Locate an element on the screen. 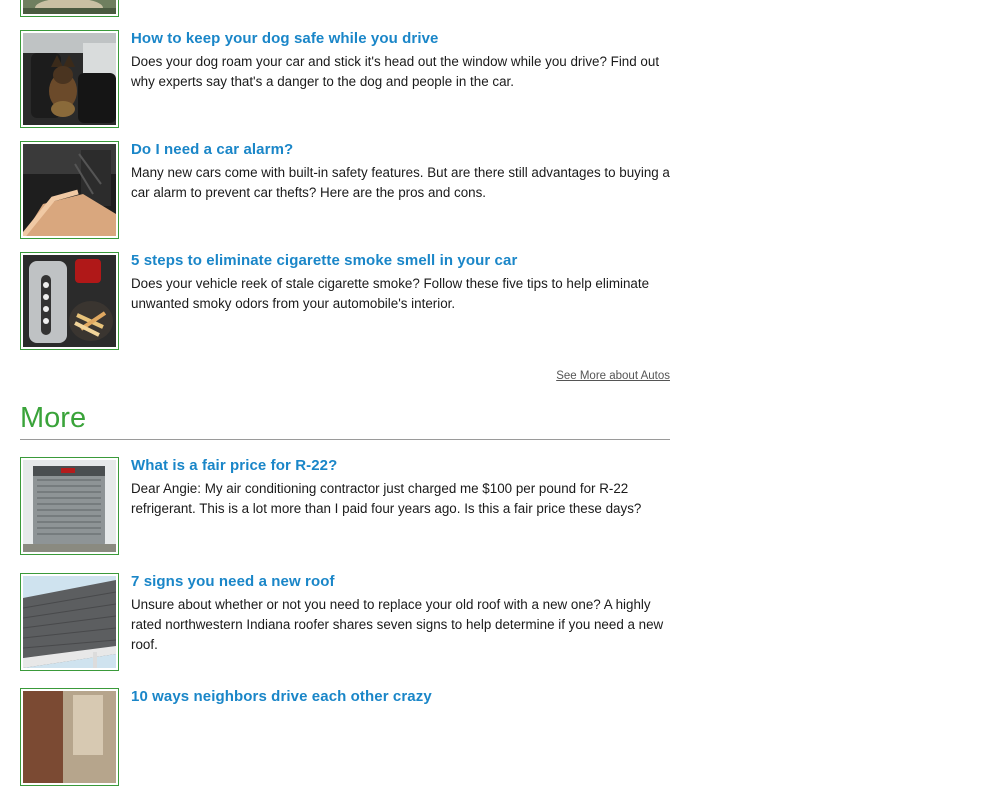 The image size is (1000, 786). dog-in-car-image is located at coordinates (69, 79).